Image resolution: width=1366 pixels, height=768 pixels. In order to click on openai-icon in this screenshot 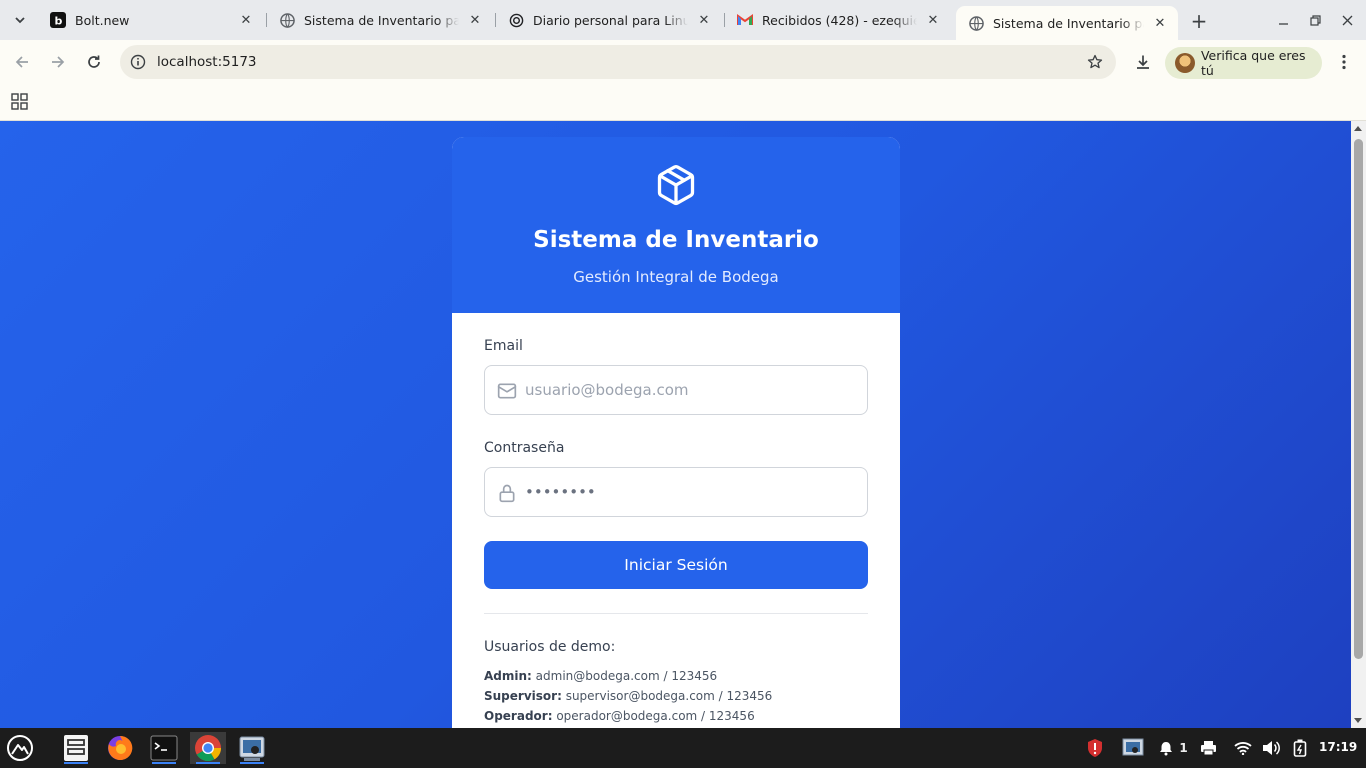, I will do `click(516, 20)`.